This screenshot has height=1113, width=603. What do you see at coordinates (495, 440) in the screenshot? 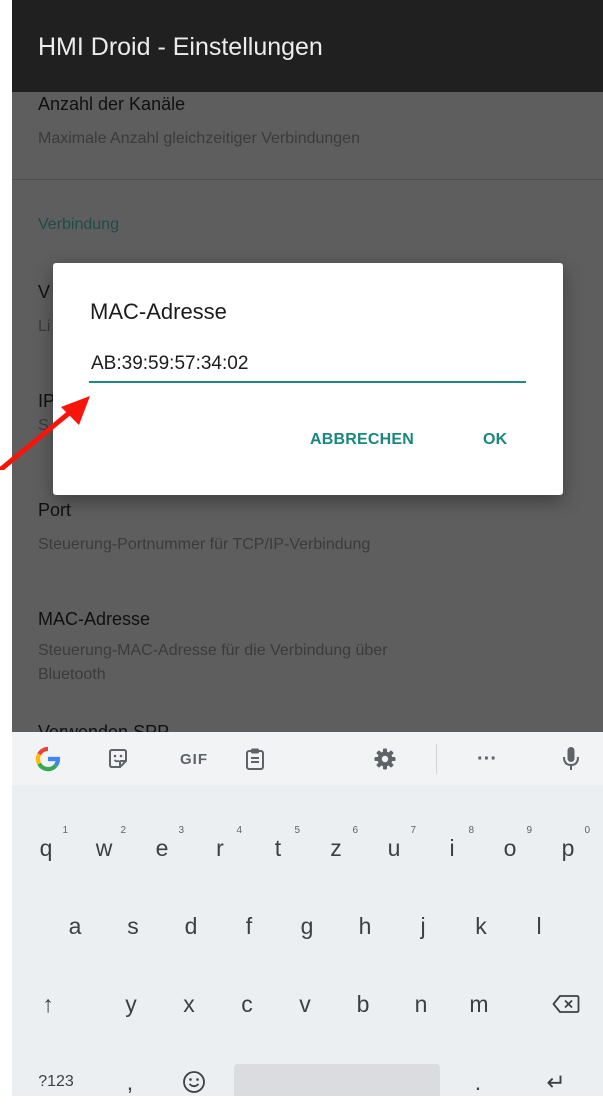
I see `ok-button: OK` at bounding box center [495, 440].